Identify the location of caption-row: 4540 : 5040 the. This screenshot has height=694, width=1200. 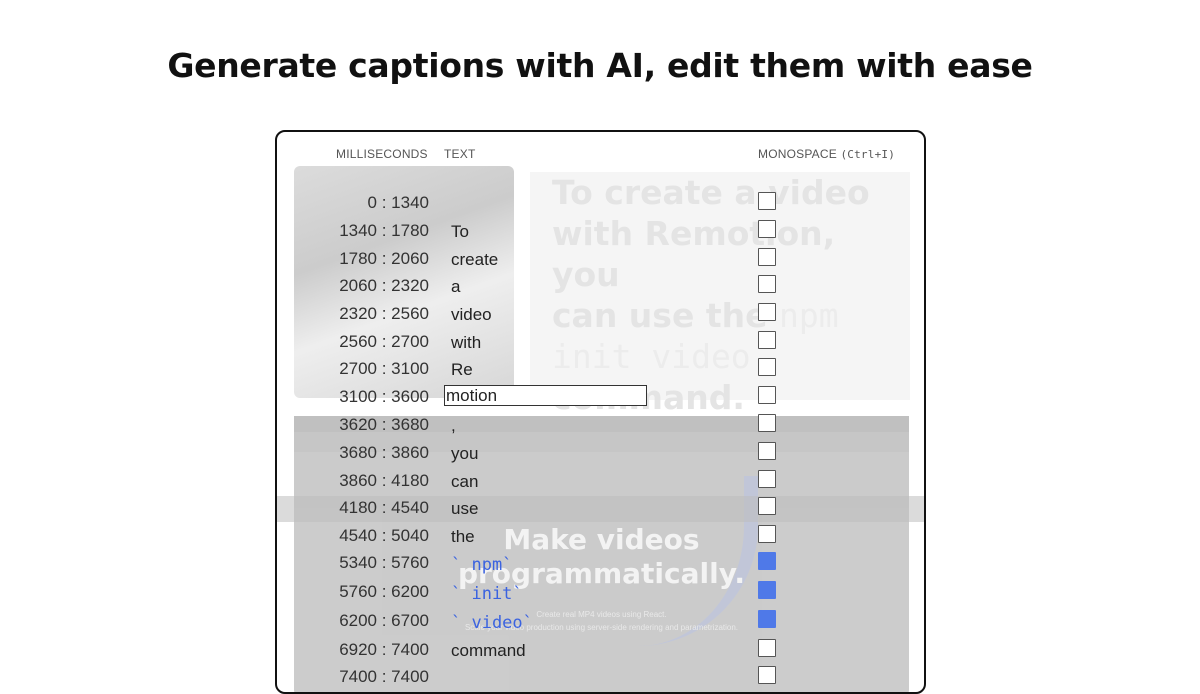
(600, 539).